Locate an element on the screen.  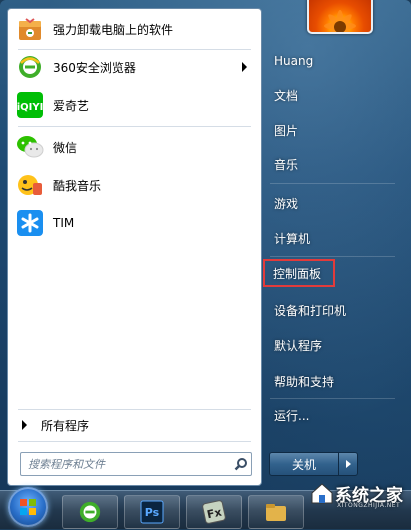
windows-logo-icon is located at coordinates (28, 507).